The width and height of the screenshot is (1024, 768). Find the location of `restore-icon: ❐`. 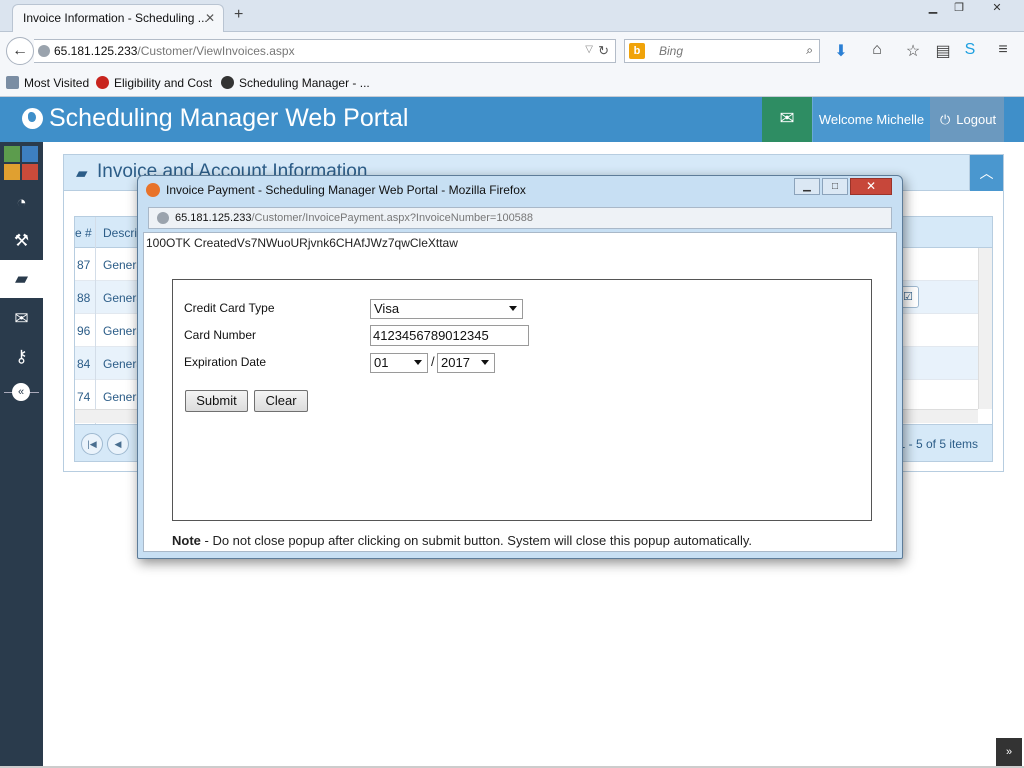

restore-icon: ❐ is located at coordinates (959, 9).